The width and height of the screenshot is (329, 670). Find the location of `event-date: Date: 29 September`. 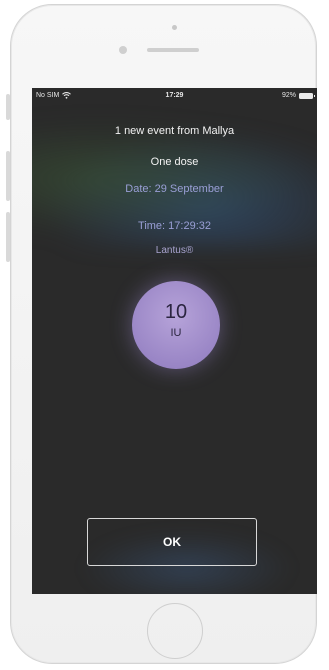

event-date: Date: 29 September is located at coordinates (174, 189).